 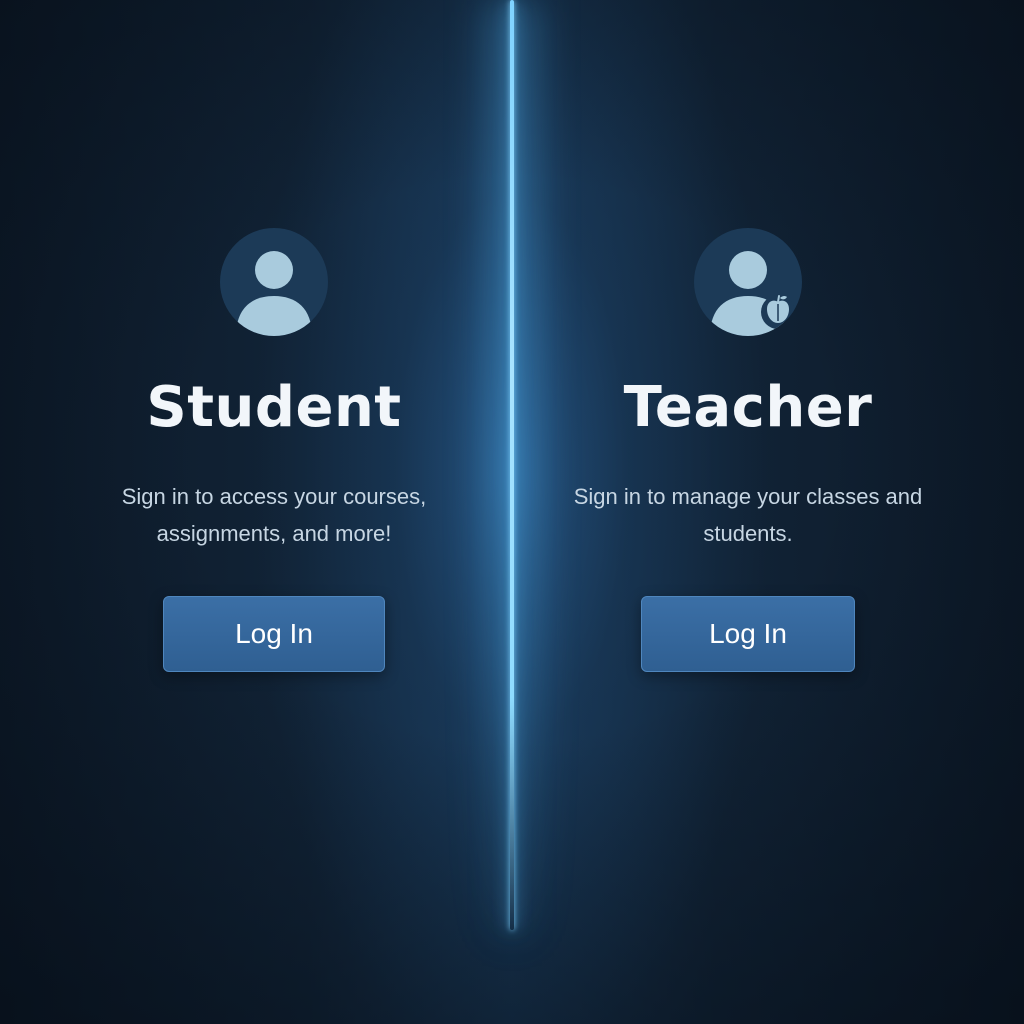 What do you see at coordinates (512, 465) in the screenshot?
I see `glowing-divider` at bounding box center [512, 465].